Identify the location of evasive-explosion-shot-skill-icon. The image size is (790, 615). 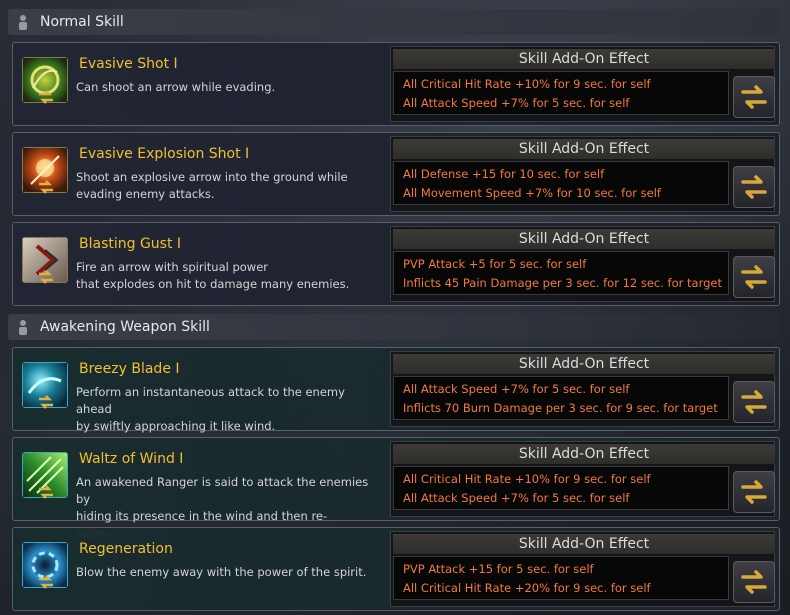
(45, 170).